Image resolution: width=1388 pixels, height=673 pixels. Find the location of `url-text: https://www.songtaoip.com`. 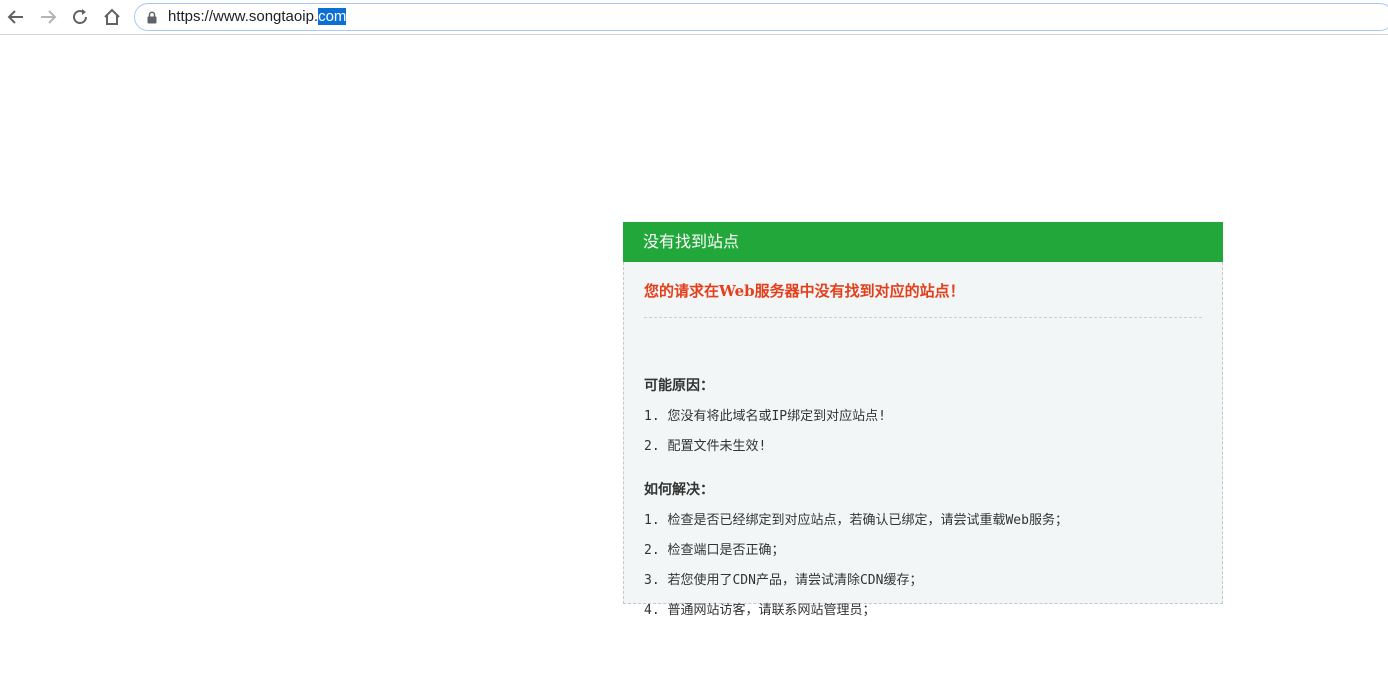

url-text: https://www.songtaoip.com is located at coordinates (257, 17).